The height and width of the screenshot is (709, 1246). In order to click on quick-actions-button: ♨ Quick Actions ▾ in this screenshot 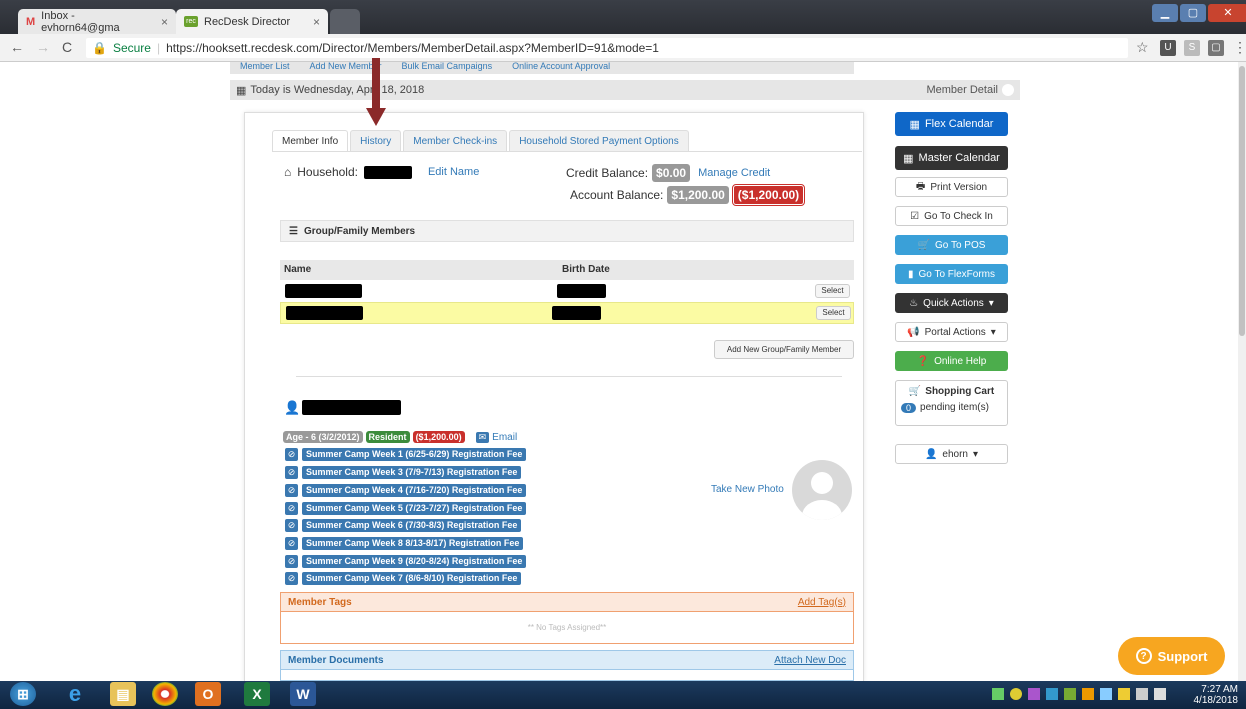, I will do `click(951, 303)`.